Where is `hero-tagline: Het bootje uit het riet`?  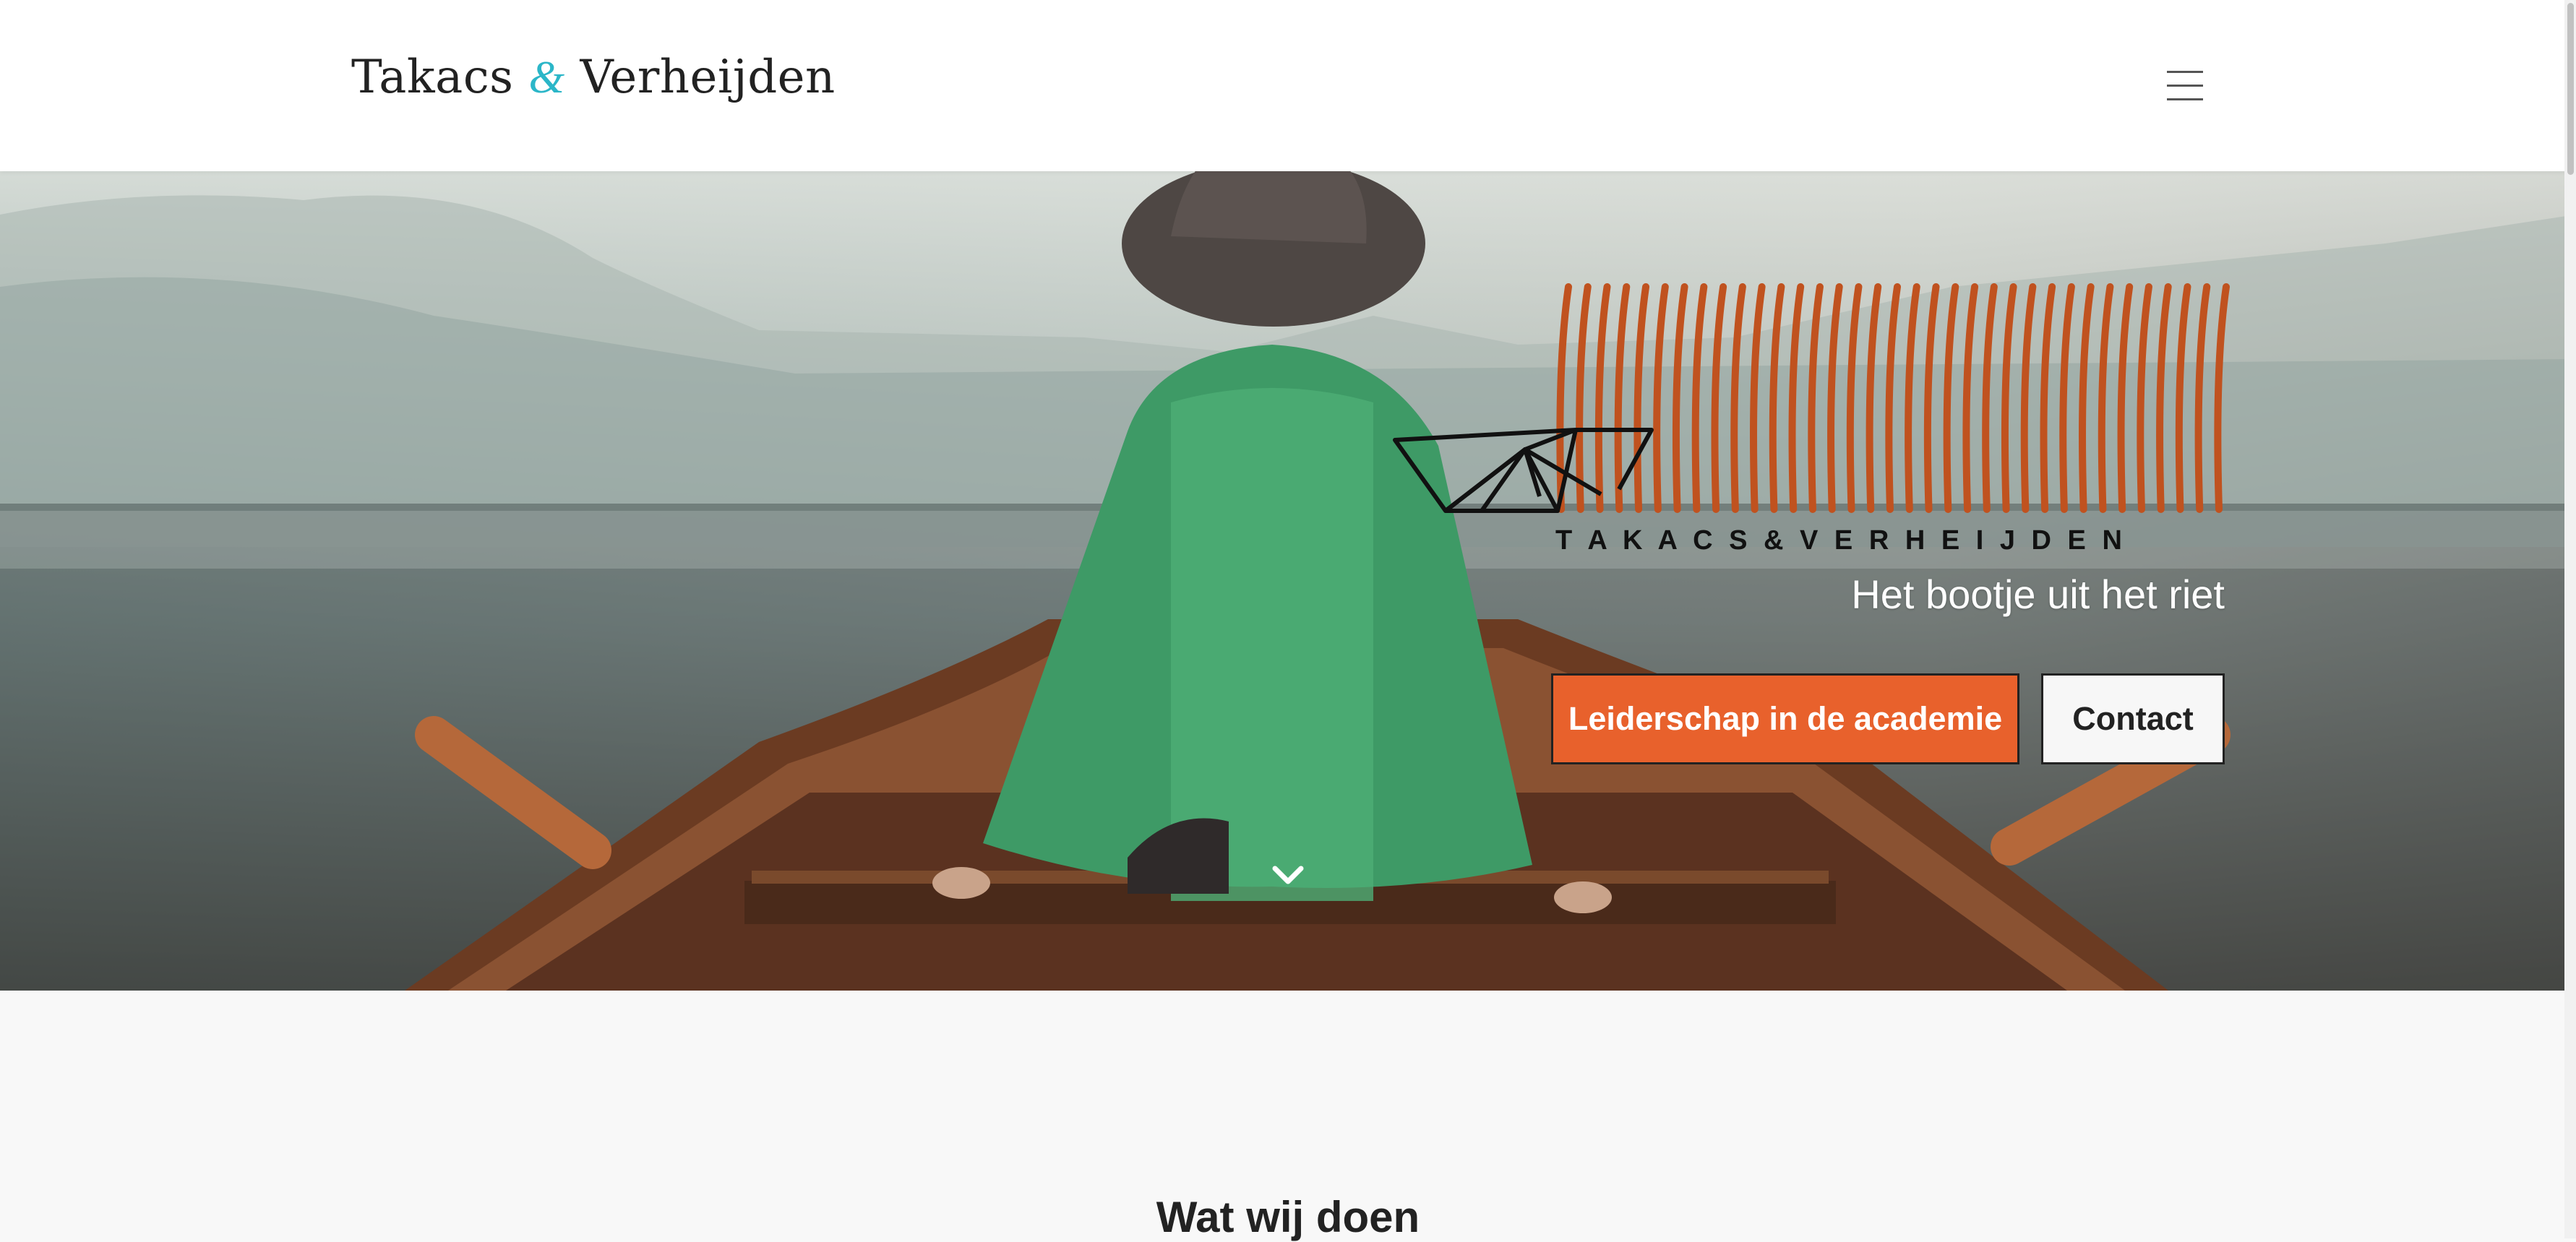 hero-tagline: Het bootje uit het riet is located at coordinates (2038, 594).